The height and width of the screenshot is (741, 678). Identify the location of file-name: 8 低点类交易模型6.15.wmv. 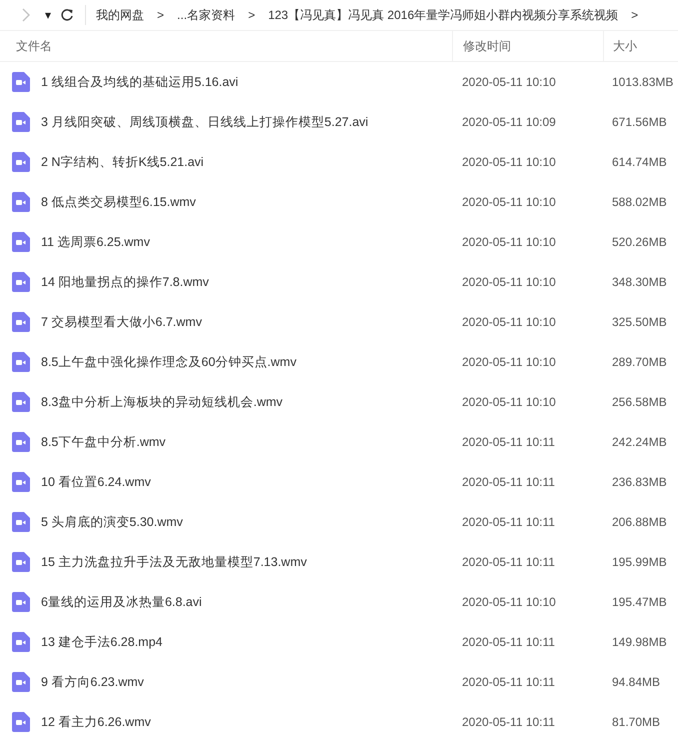
(118, 202).